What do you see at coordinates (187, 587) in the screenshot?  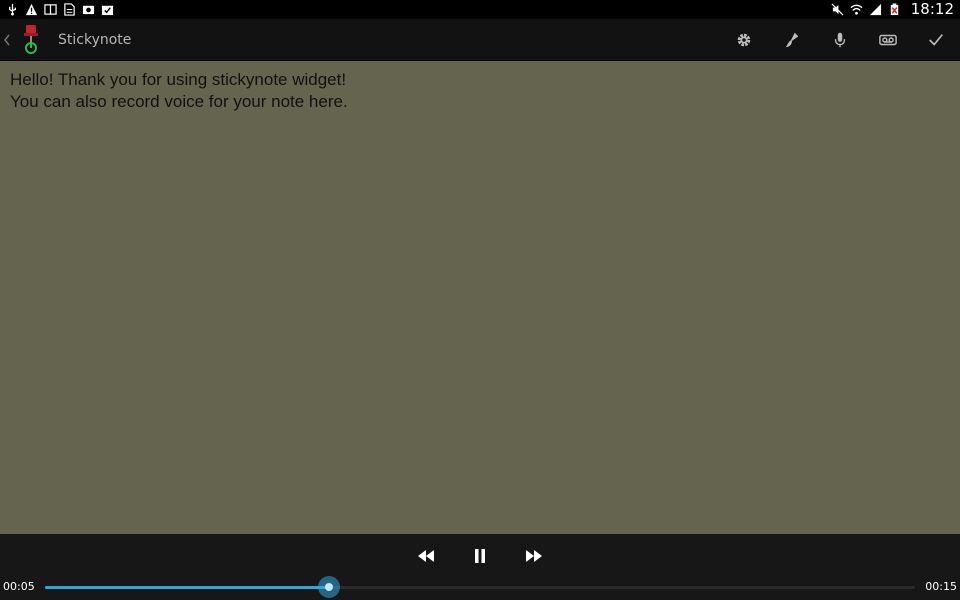 I see `seek-bar-fill` at bounding box center [187, 587].